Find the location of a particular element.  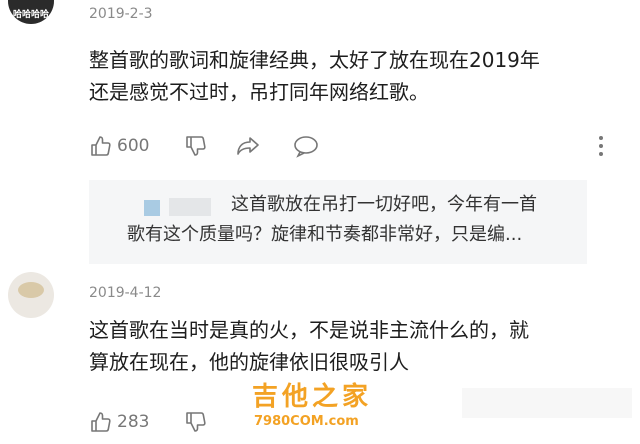

like-button: 600 is located at coordinates (119, 146).